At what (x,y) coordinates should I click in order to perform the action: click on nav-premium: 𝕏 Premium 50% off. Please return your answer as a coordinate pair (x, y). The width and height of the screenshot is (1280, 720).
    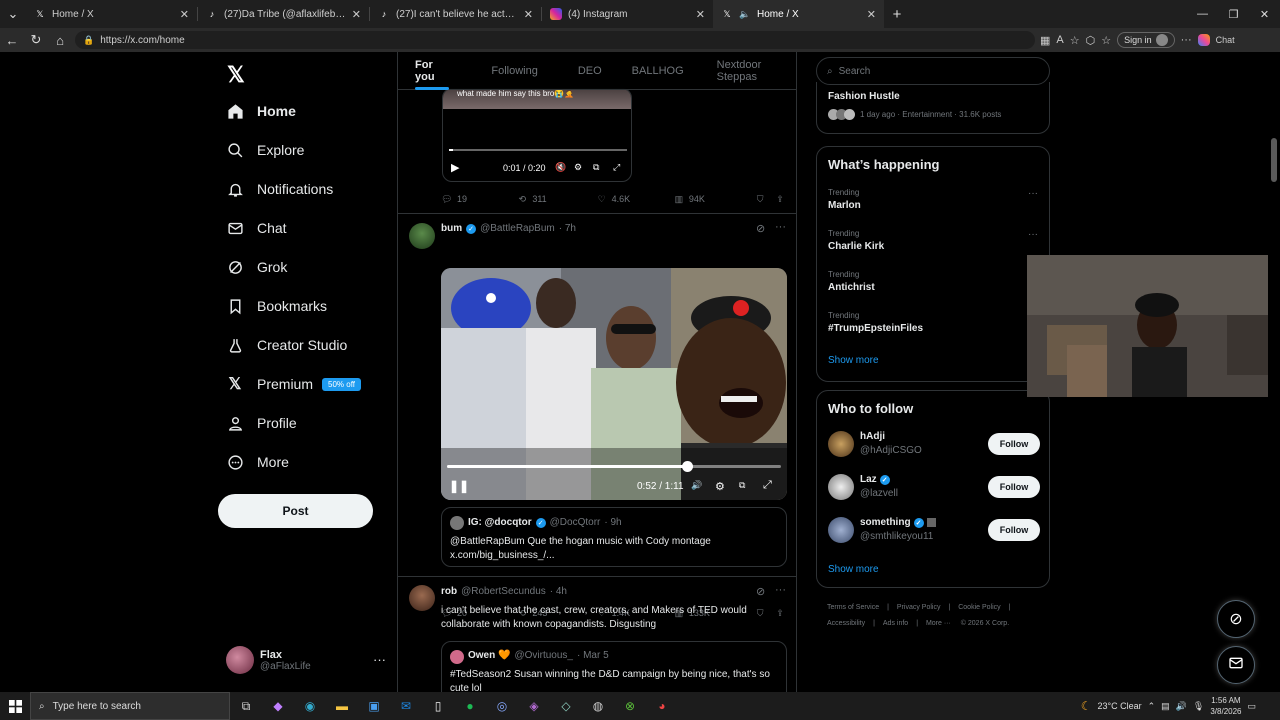
    Looking at the image, I should click on (293, 384).